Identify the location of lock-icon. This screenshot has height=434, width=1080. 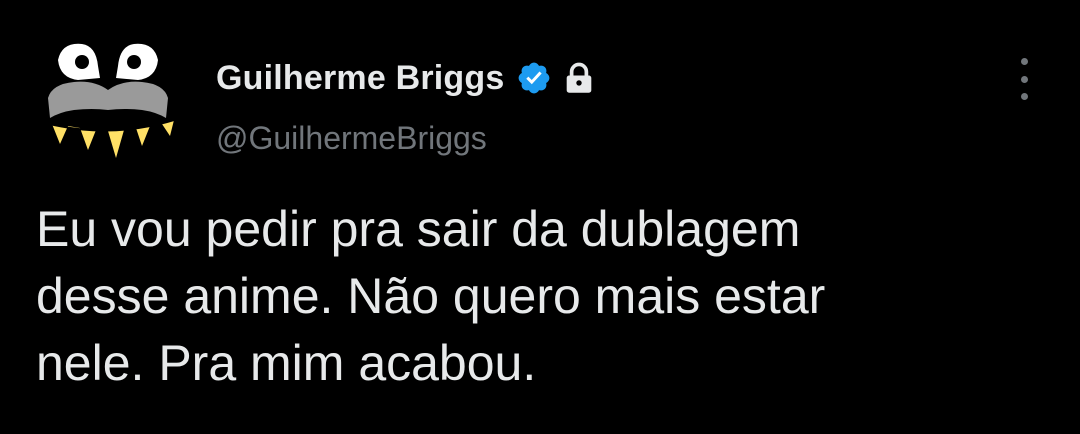
(579, 77).